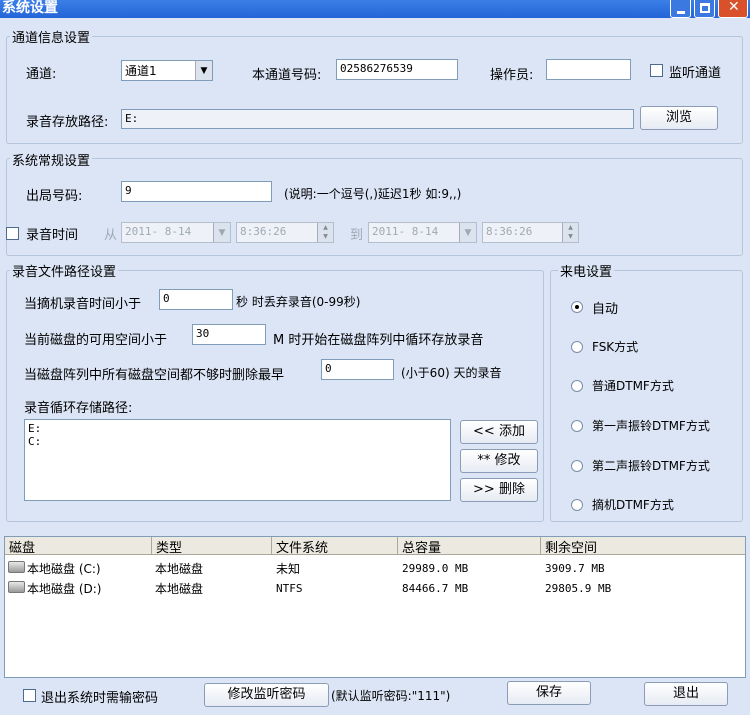  What do you see at coordinates (298, 302) in the screenshot?
I see `rule1-suffix: 秒 时丢弃录音(0-99秒)` at bounding box center [298, 302].